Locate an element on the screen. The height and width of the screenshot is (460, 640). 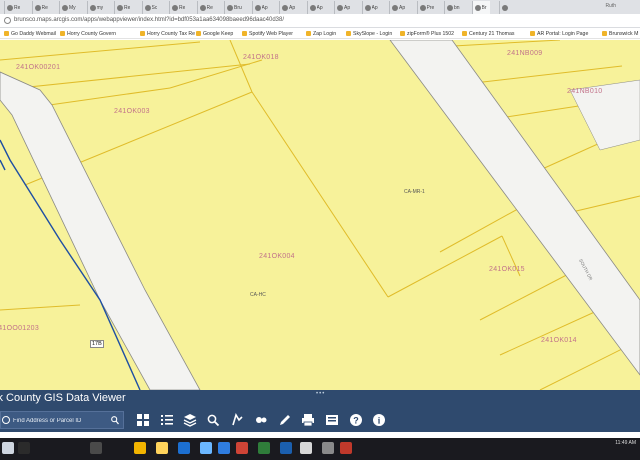
browser-tab: Sc is located at coordinates (150, 7).